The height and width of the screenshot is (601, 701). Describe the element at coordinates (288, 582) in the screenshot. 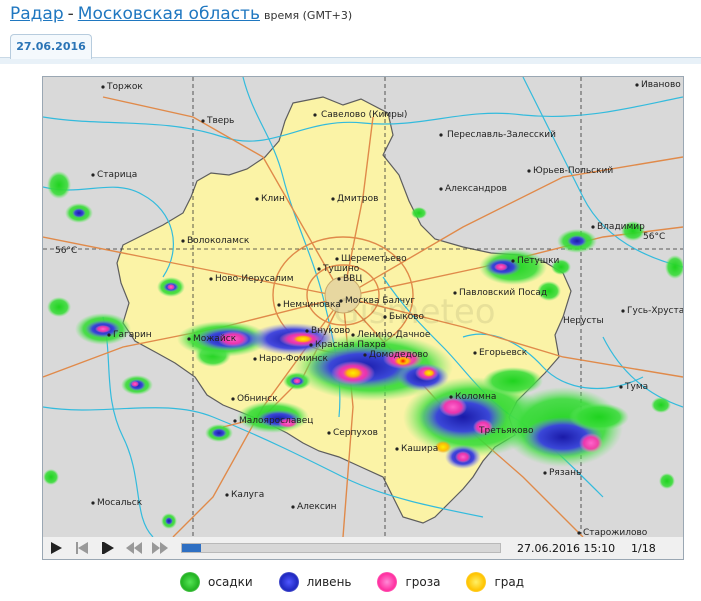

I see `legend-dot-blue` at that location.